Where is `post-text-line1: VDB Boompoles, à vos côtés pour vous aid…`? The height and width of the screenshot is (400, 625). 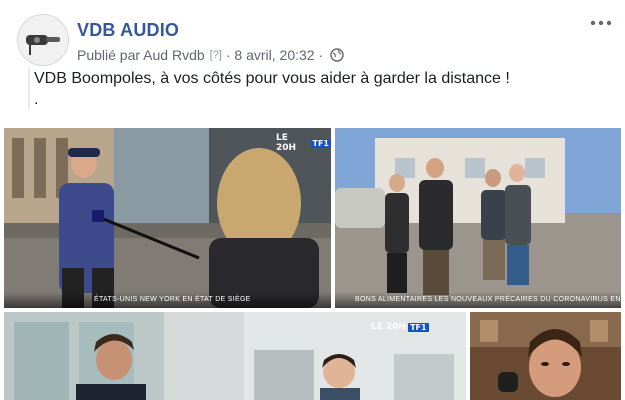
post-text-line1: VDB Boompoles, à vos côtés pour vous aid… is located at coordinates (272, 78).